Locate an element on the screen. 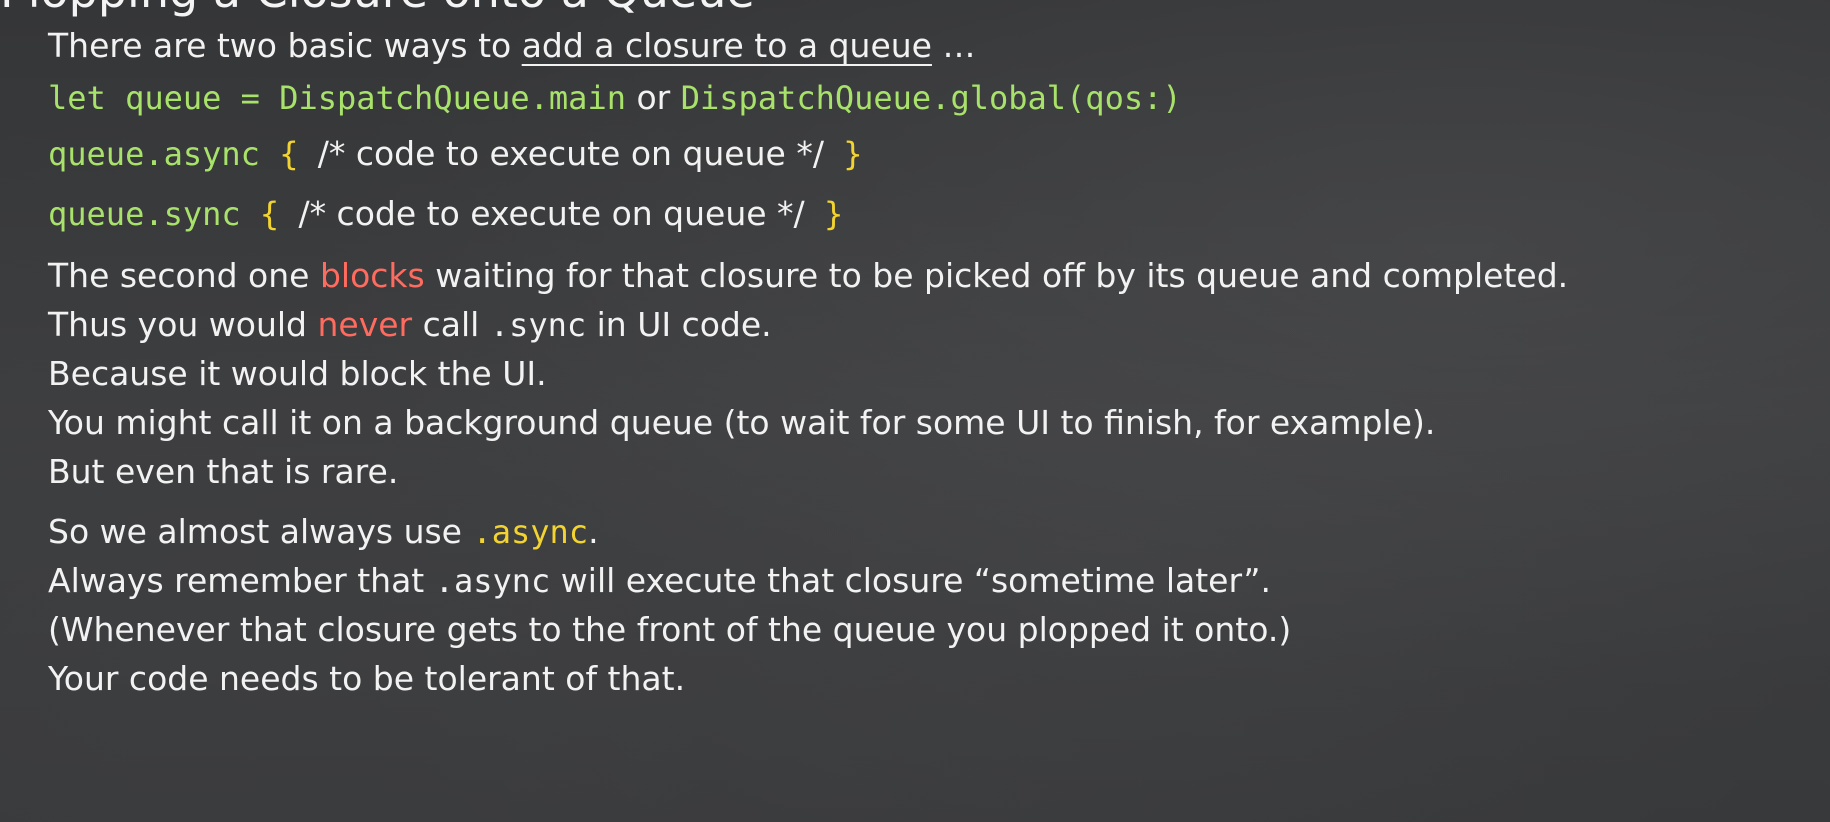  slide-title: Plopping a Closure onto a Queue is located at coordinates (377, 8).